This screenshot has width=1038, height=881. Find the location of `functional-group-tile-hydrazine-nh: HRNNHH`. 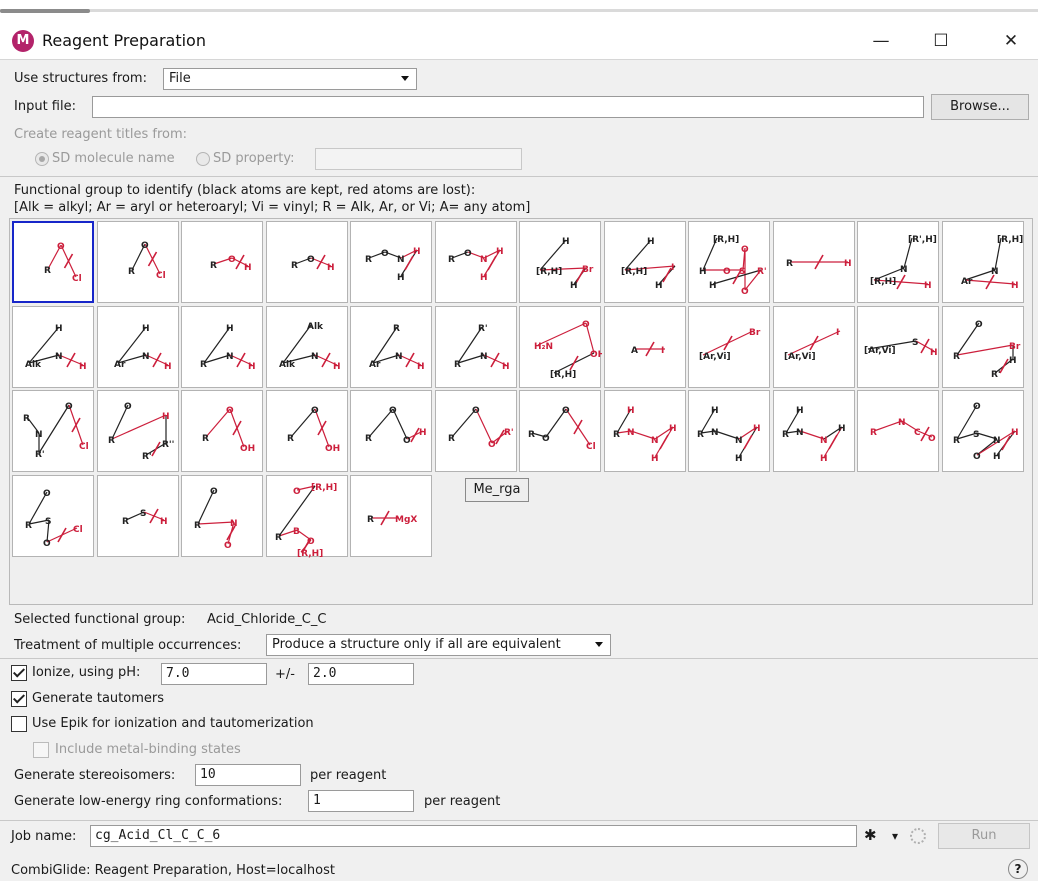

functional-group-tile-hydrazine-nh: HRNNHH is located at coordinates (644, 431).